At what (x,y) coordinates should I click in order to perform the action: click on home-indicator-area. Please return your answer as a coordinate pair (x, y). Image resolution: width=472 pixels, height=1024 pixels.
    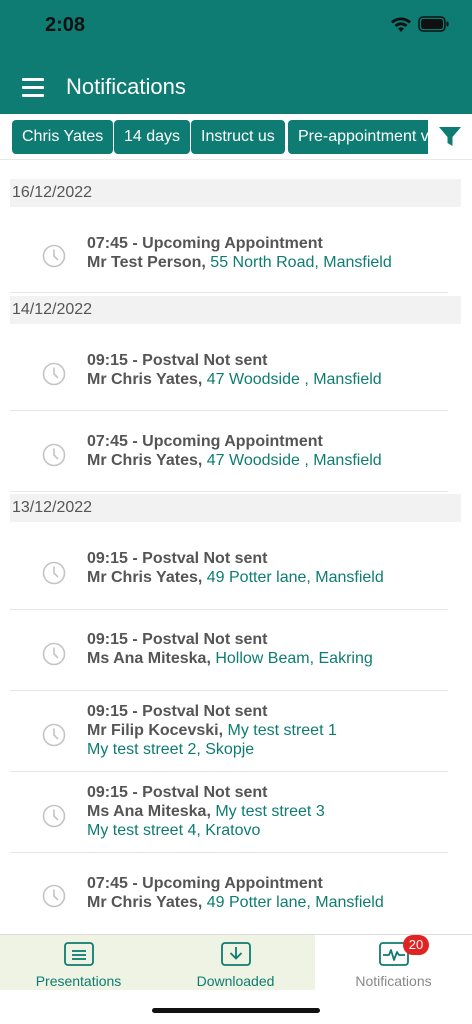
    Looking at the image, I should click on (236, 1007).